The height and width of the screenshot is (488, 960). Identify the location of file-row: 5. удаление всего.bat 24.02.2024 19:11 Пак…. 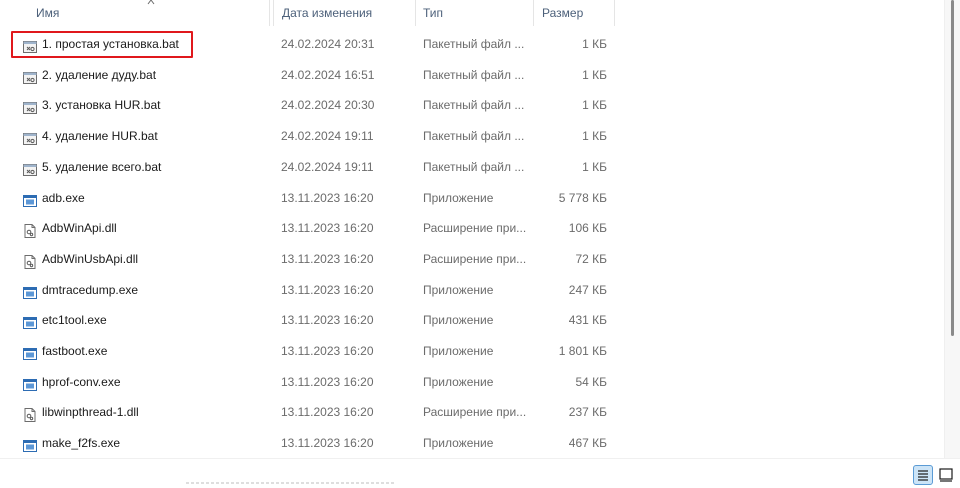
(308, 167).